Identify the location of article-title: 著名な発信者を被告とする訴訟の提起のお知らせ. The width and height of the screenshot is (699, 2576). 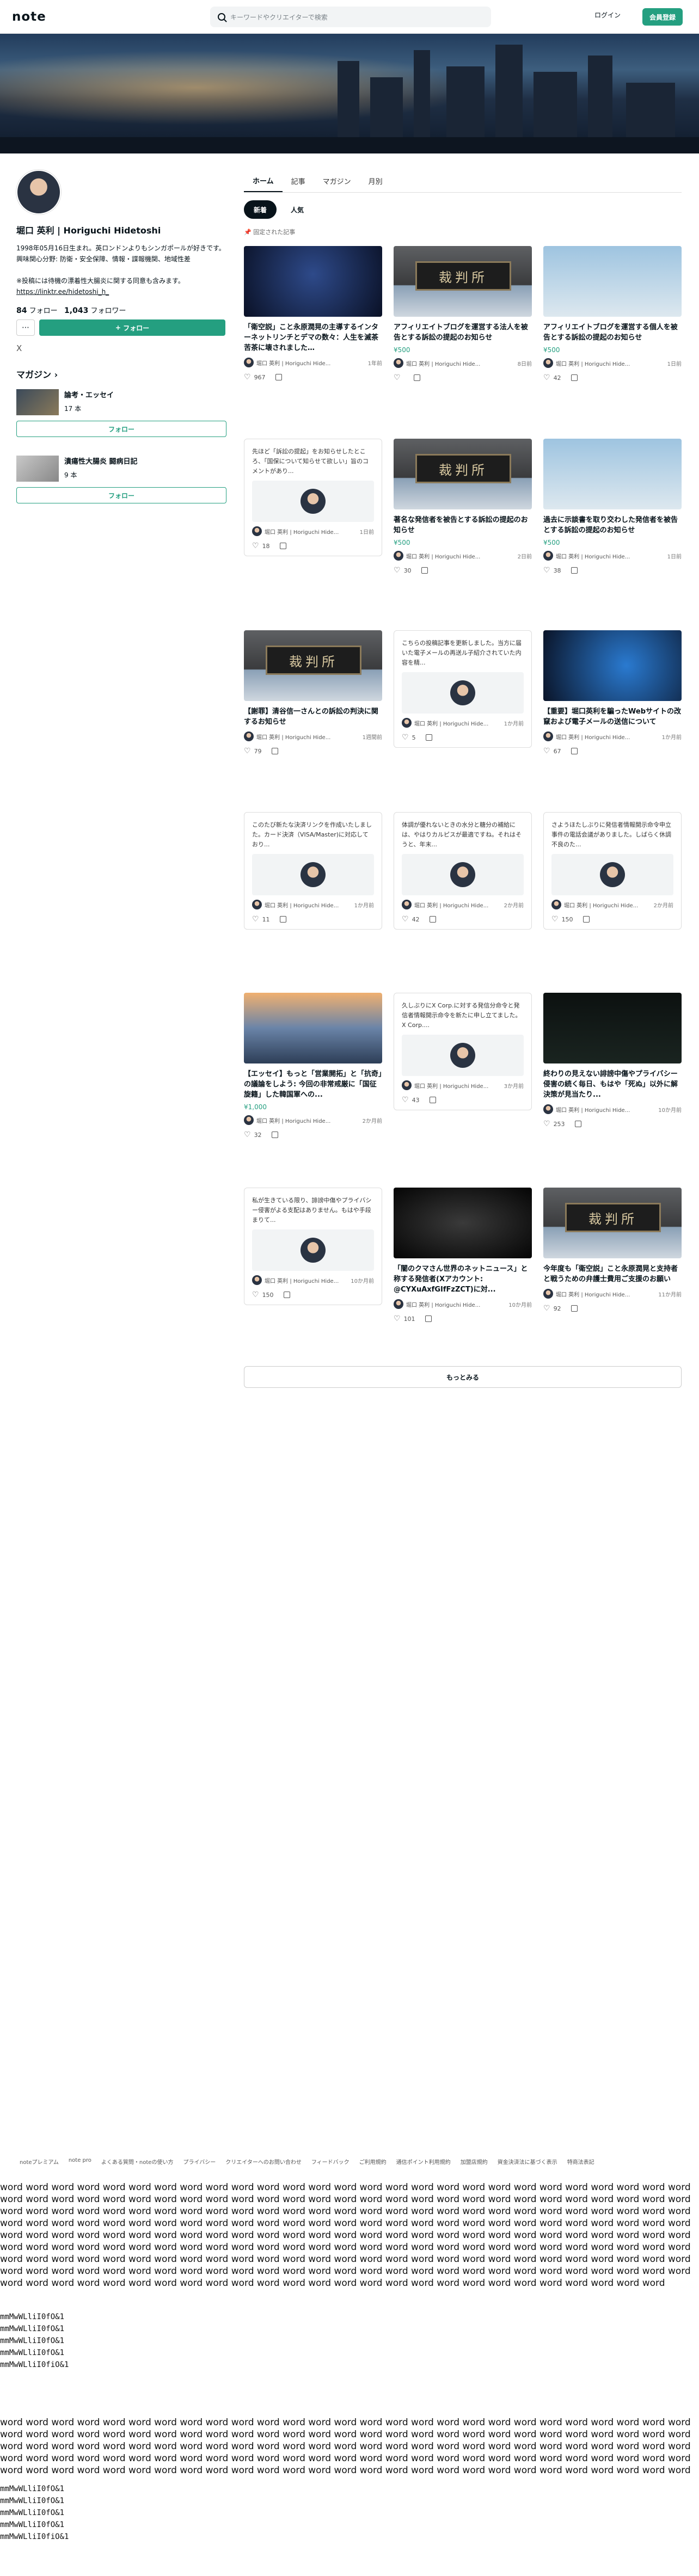
(463, 525).